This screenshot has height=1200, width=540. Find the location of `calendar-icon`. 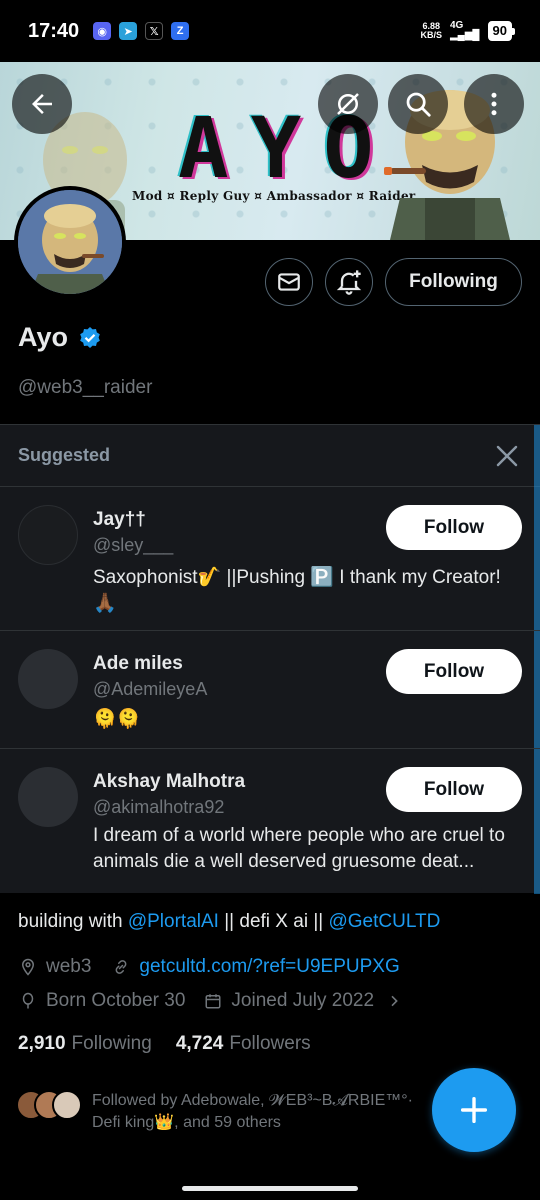

calendar-icon is located at coordinates (213, 1001).